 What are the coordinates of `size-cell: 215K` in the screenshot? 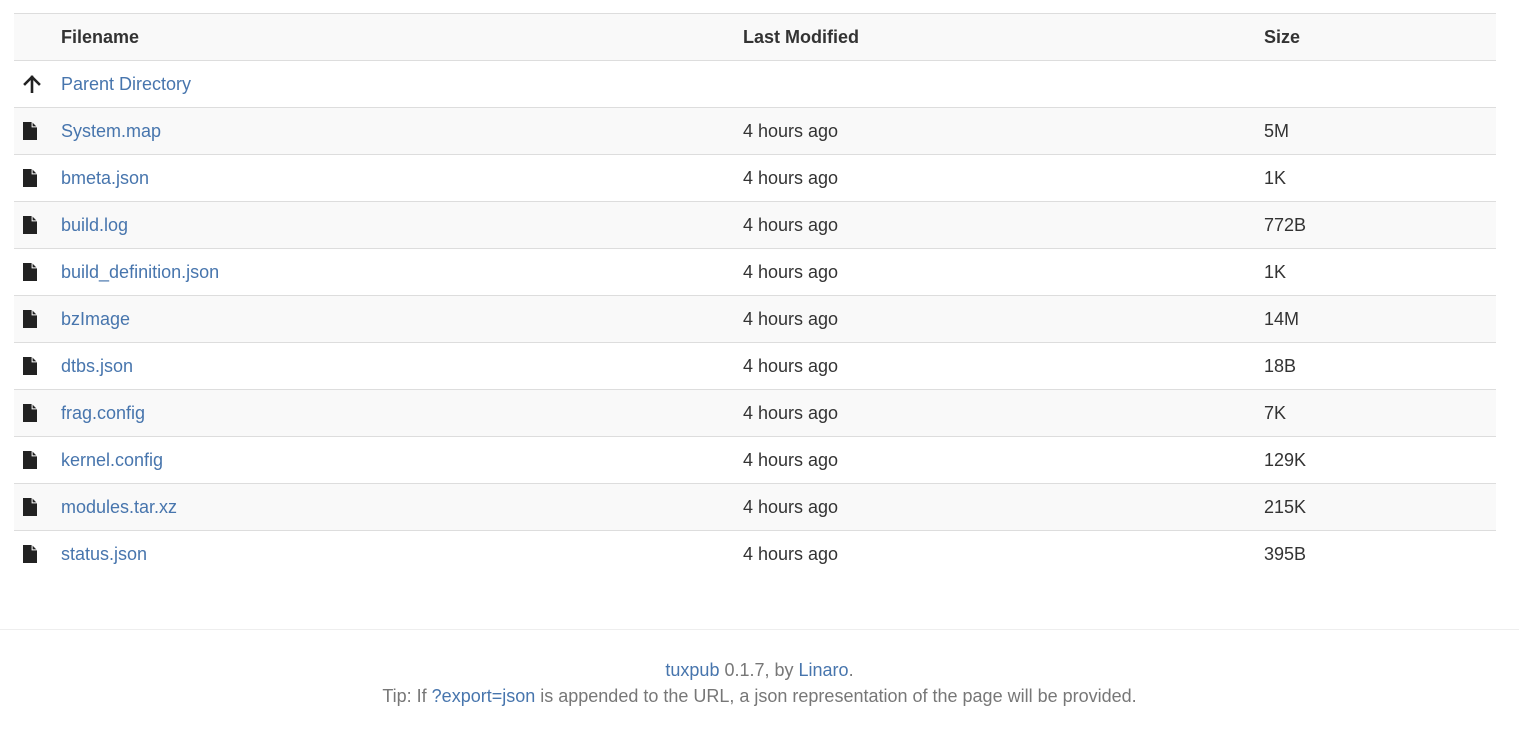 It's located at (1285, 506).